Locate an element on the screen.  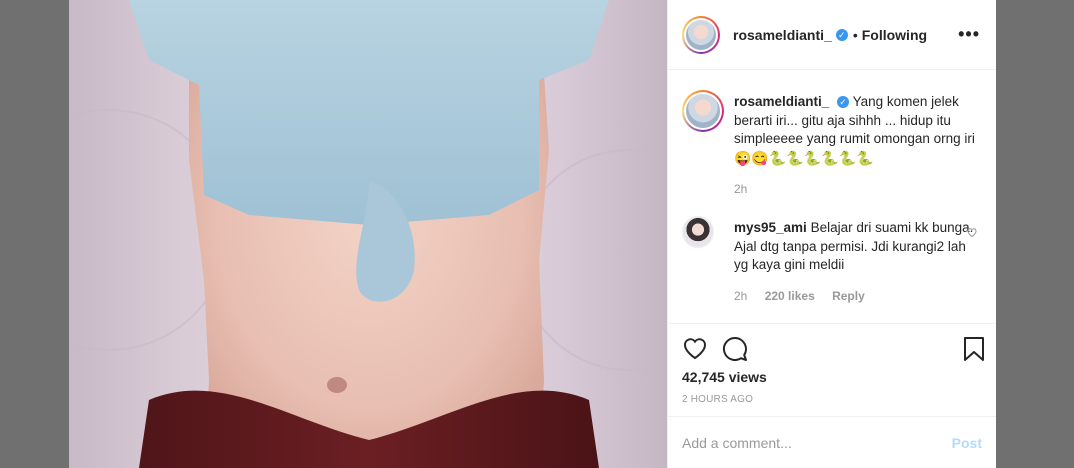
bookmark-icon is located at coordinates (974, 349).